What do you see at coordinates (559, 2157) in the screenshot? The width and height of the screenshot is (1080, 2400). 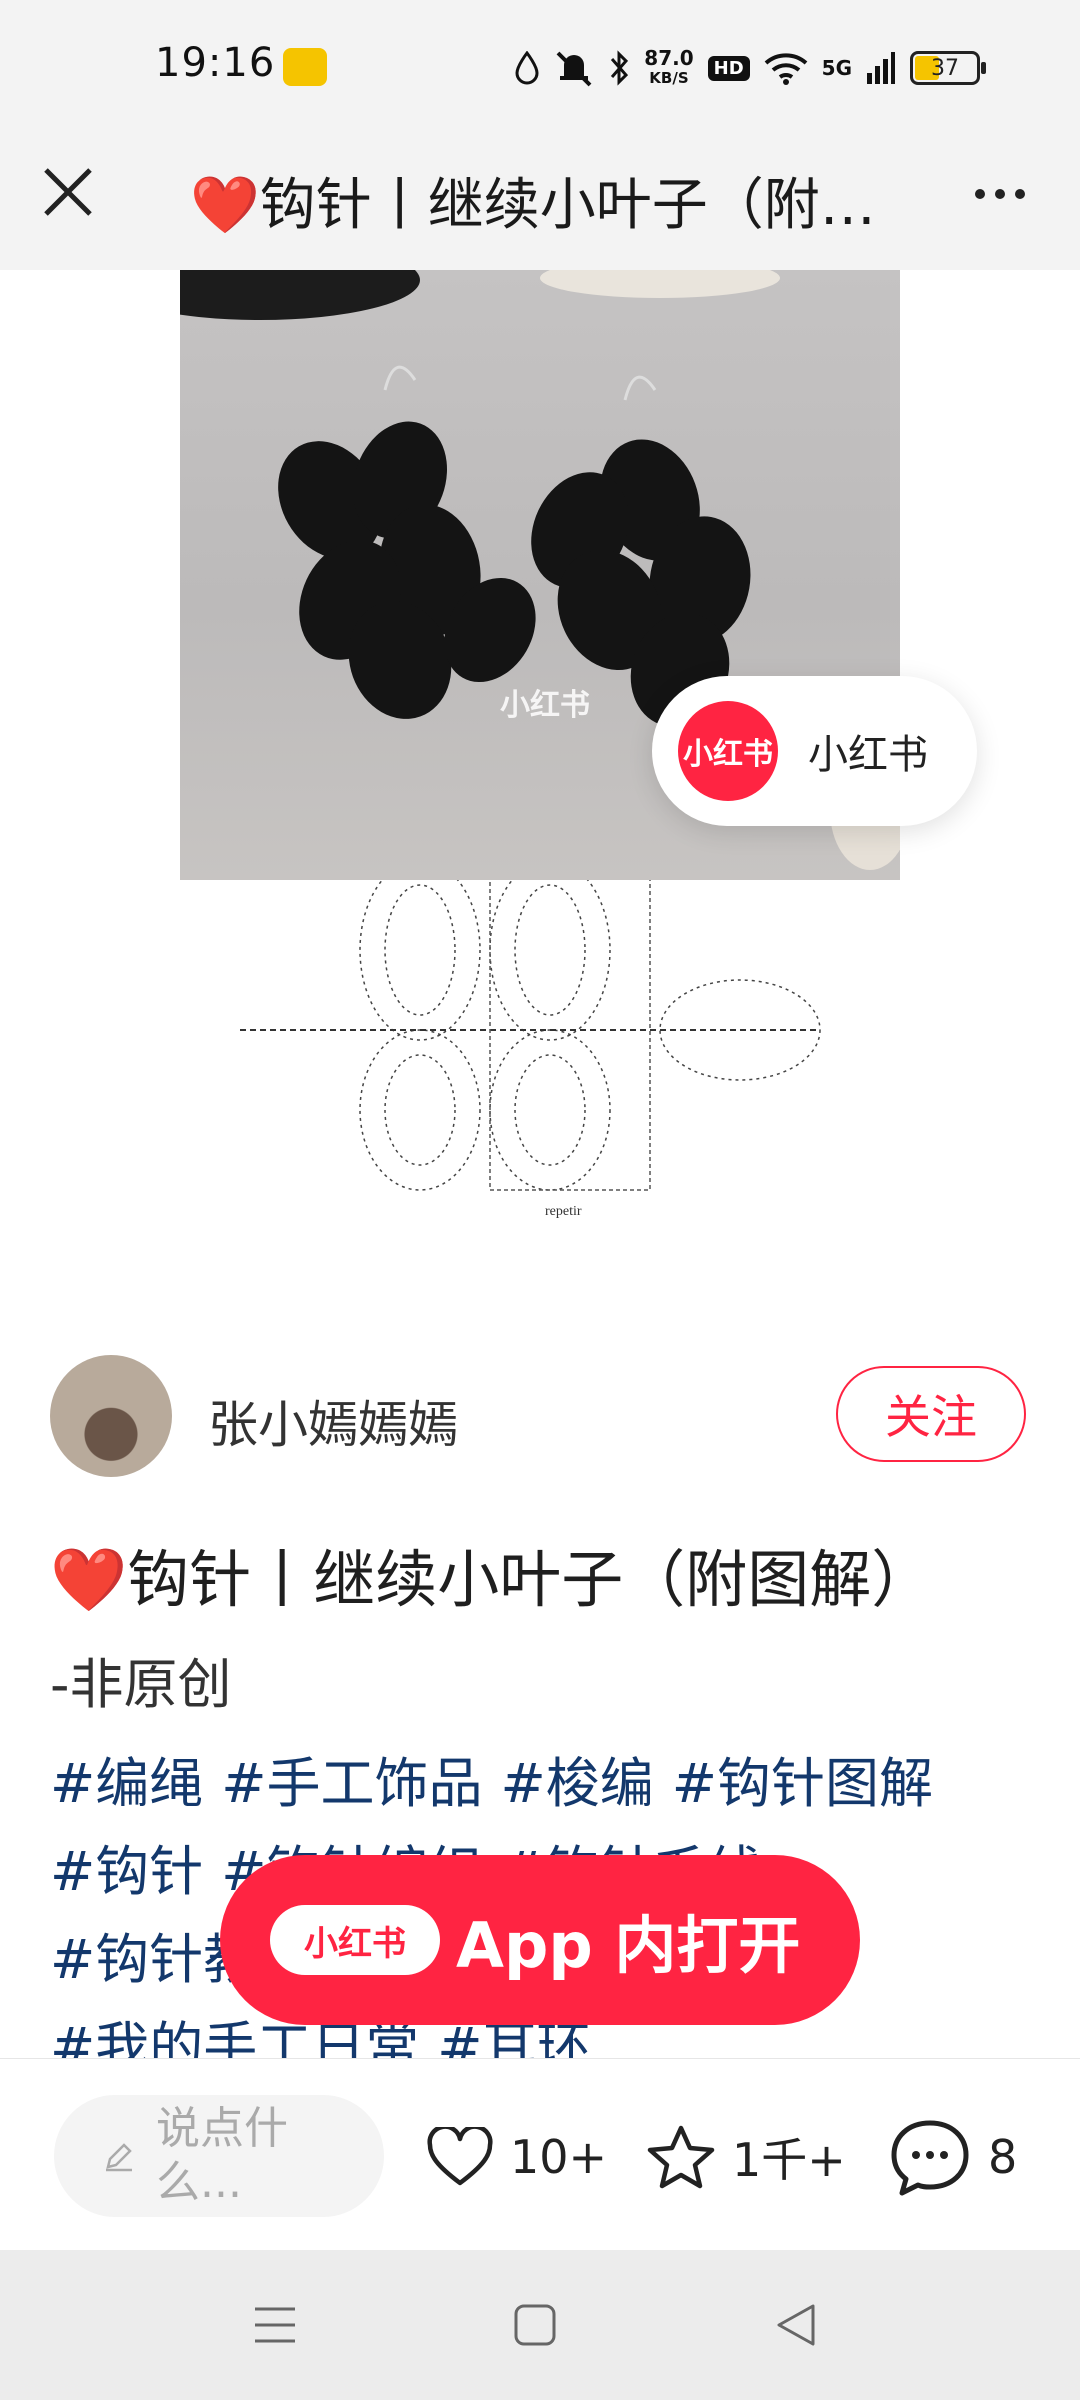 I see `like-count: 10+` at bounding box center [559, 2157].